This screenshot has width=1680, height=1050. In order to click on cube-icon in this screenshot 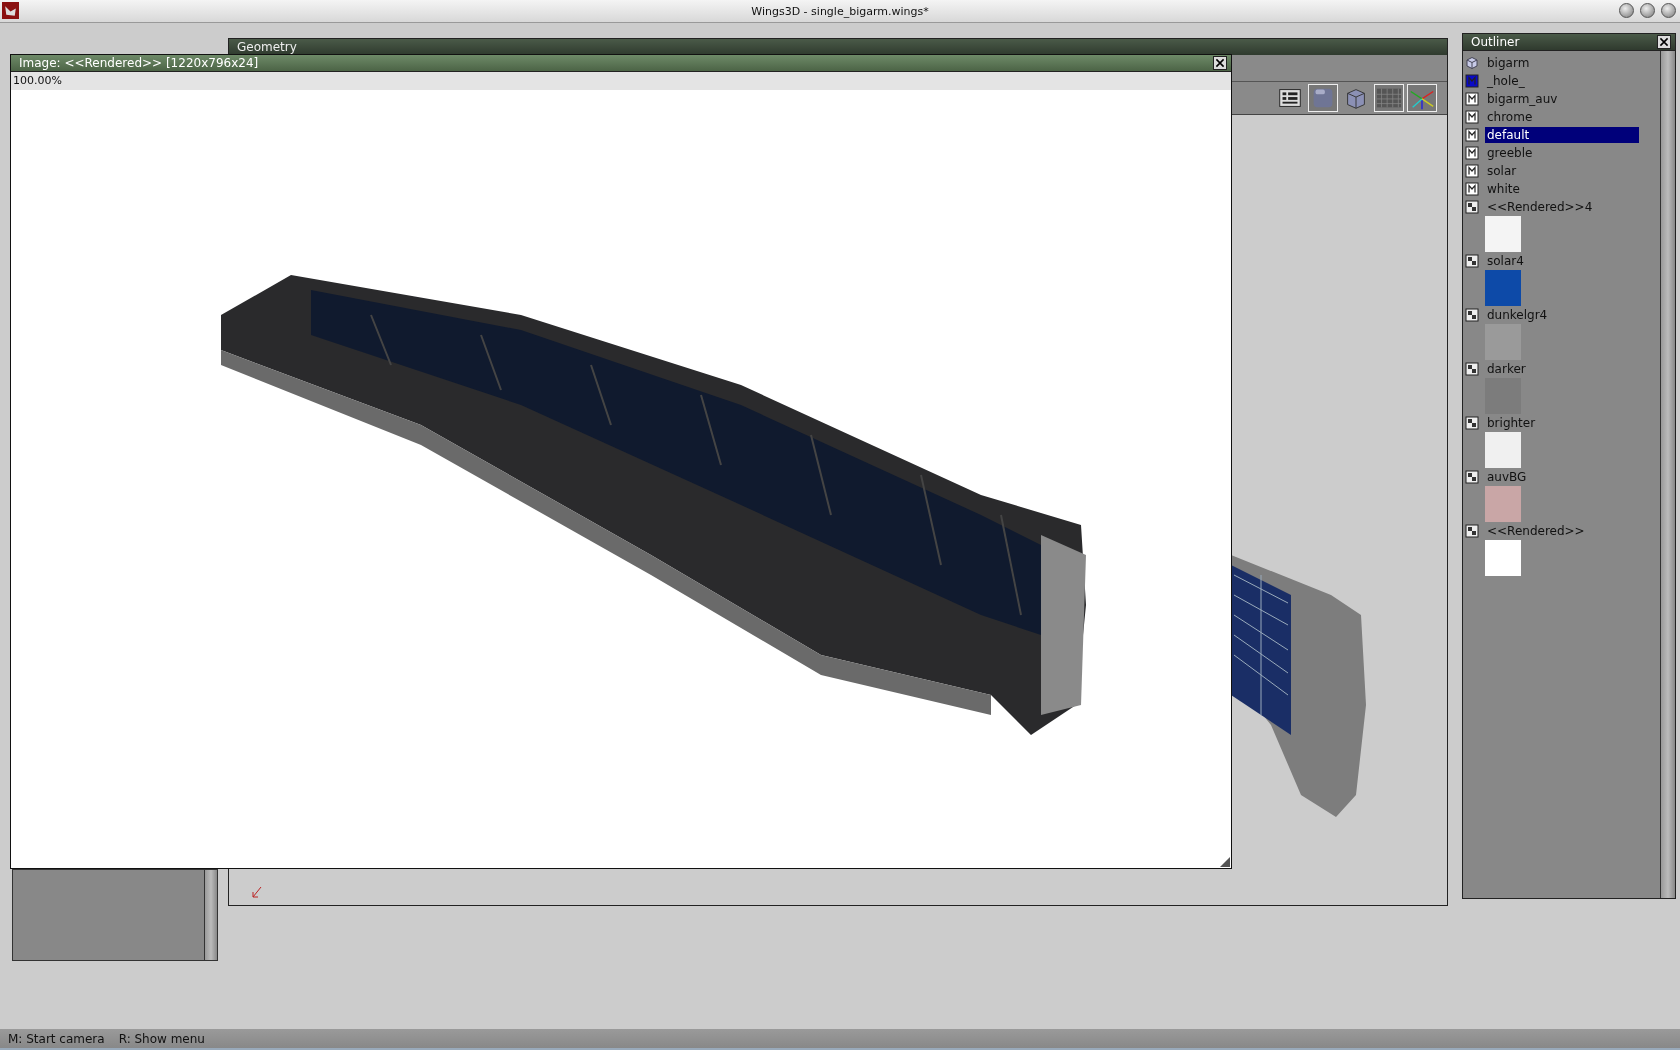, I will do `click(1472, 63)`.